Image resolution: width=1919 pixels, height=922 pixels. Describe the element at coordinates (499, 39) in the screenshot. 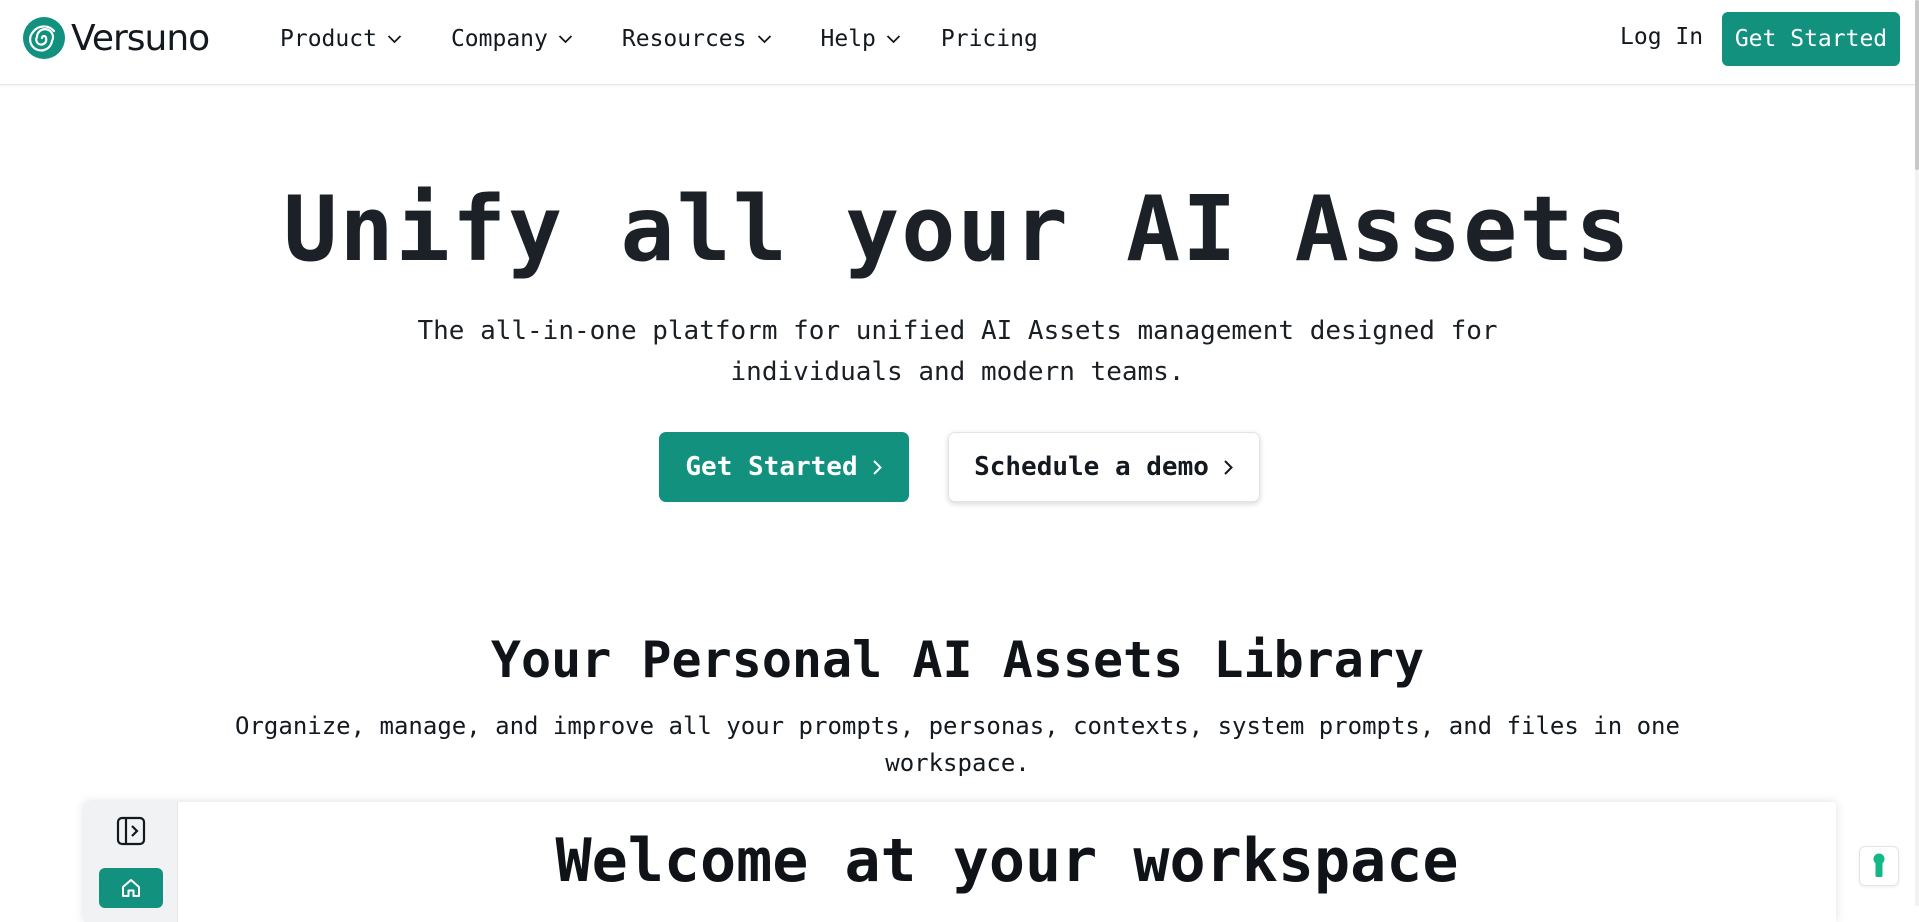

I see `nav-item-label: Company` at that location.